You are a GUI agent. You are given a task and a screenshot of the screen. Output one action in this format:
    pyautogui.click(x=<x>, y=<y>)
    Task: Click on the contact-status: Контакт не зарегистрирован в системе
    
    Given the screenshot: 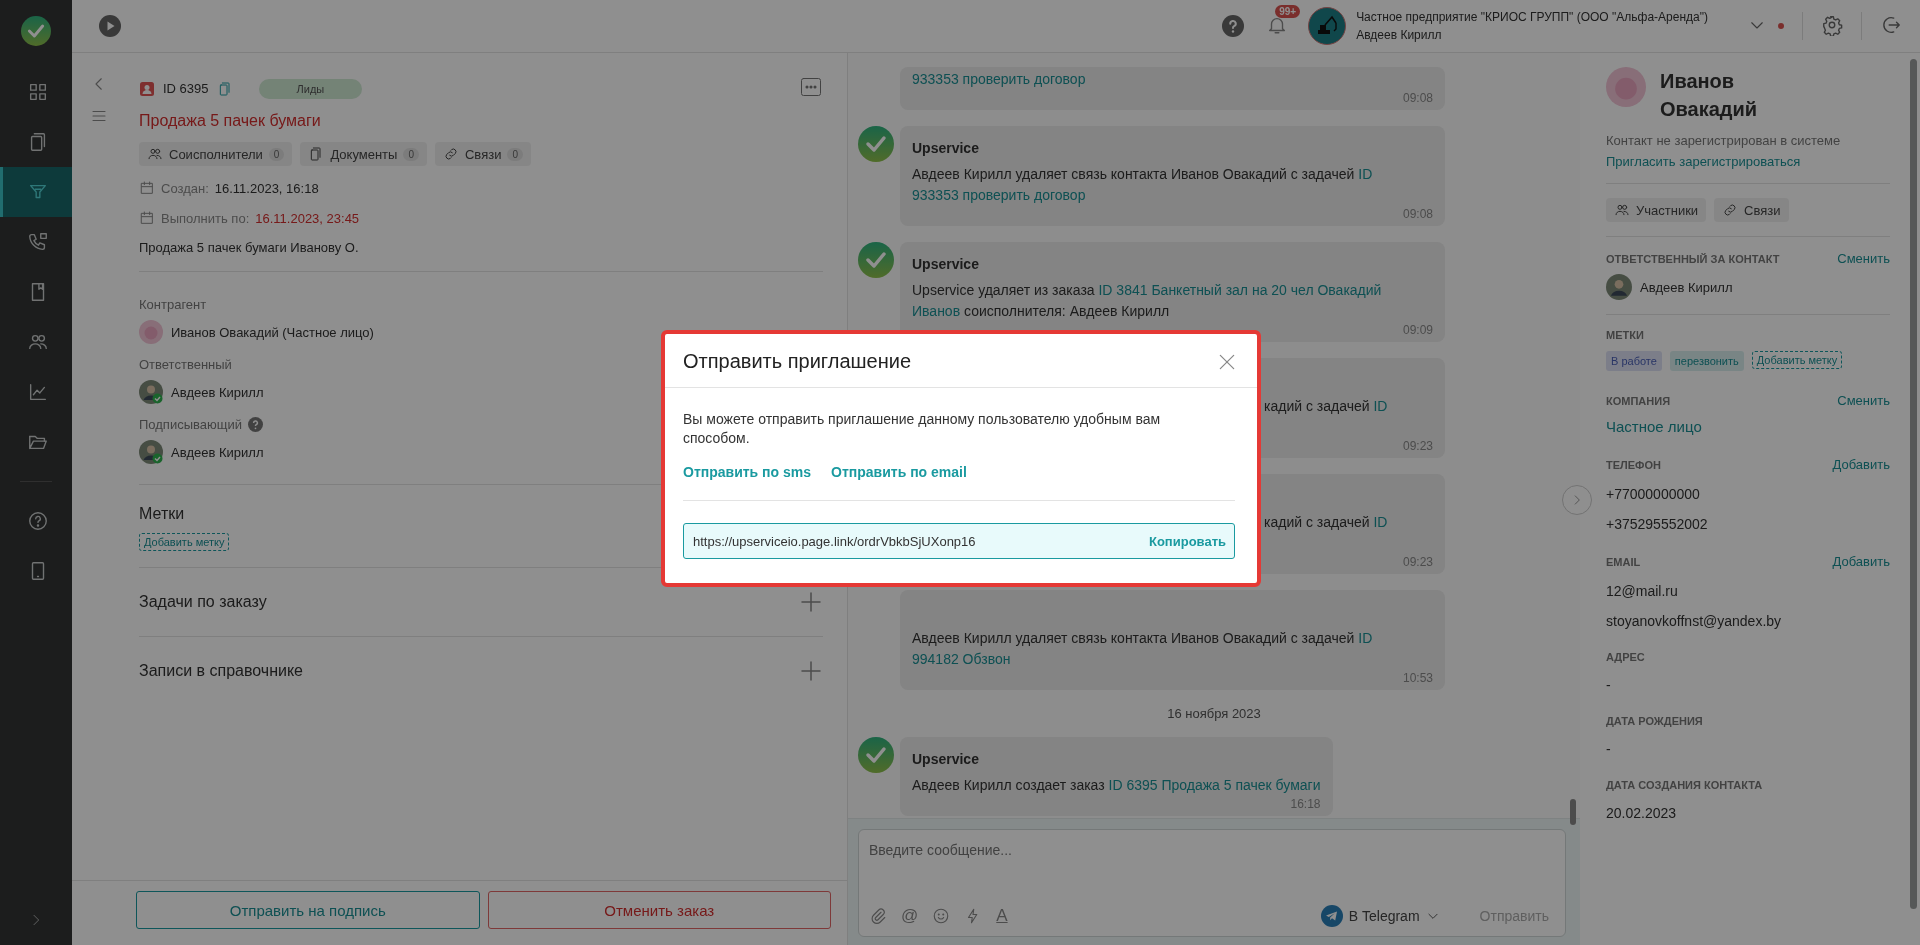 What is the action you would take?
    pyautogui.click(x=1724, y=140)
    